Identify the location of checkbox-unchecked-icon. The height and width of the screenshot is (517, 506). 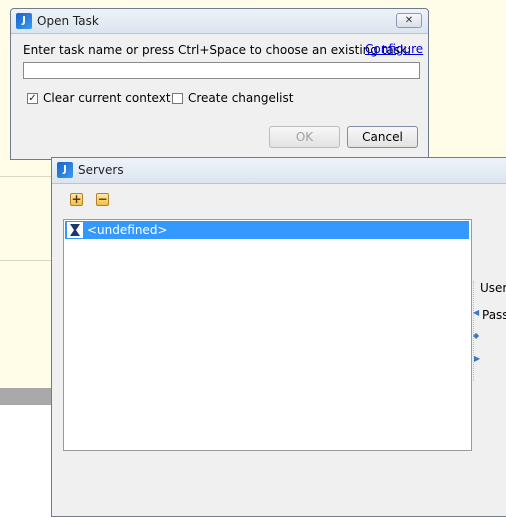
(177, 98).